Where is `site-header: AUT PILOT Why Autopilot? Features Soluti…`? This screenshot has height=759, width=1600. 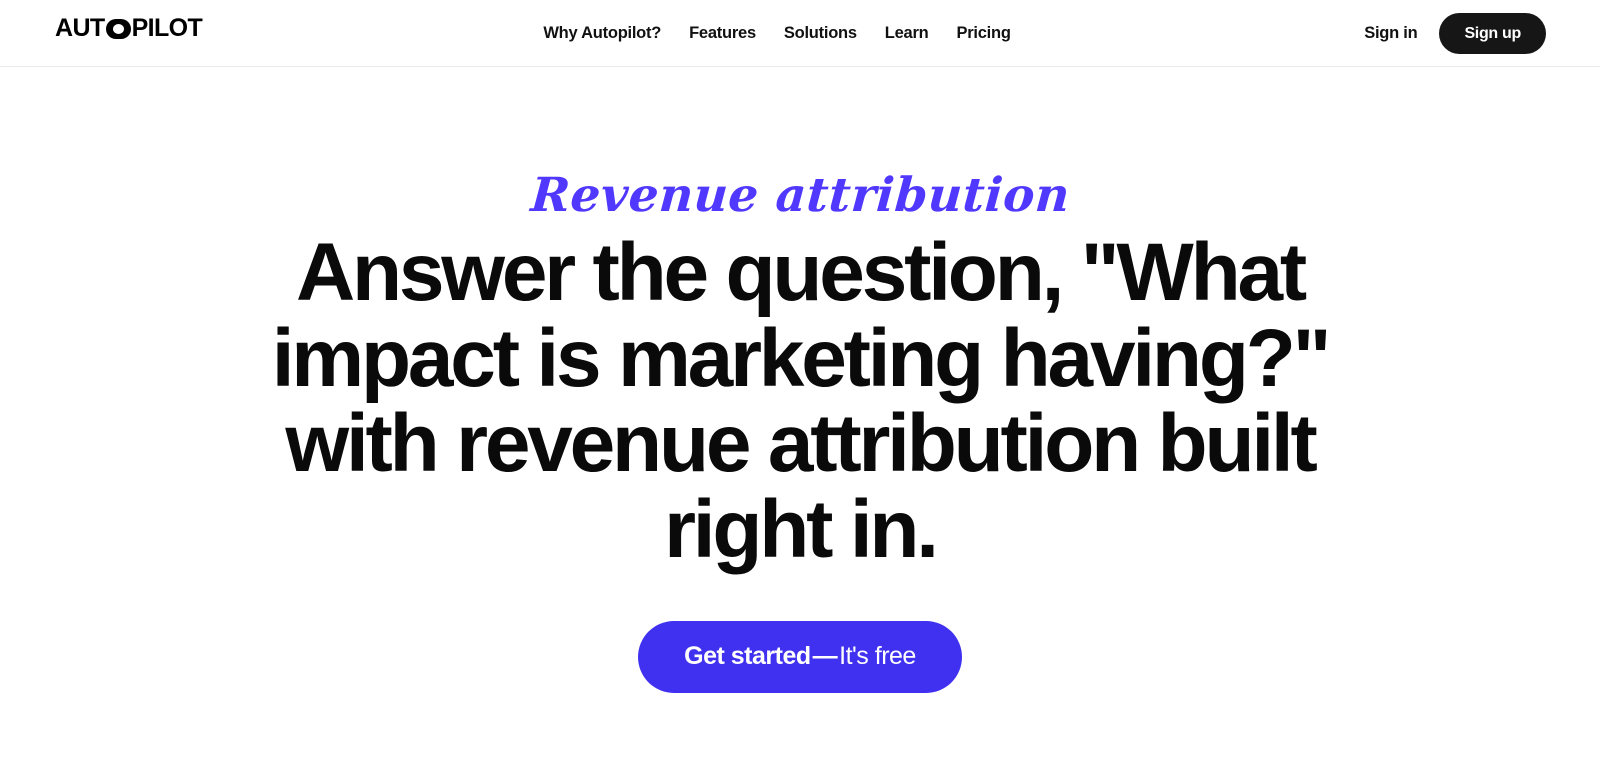 site-header: AUT PILOT Why Autopilot? Features Soluti… is located at coordinates (800, 33).